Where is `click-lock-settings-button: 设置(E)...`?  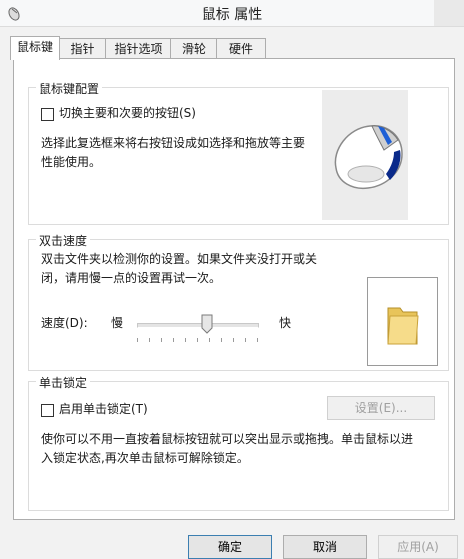
click-lock-settings-button: 设置(E)... is located at coordinates (381, 408).